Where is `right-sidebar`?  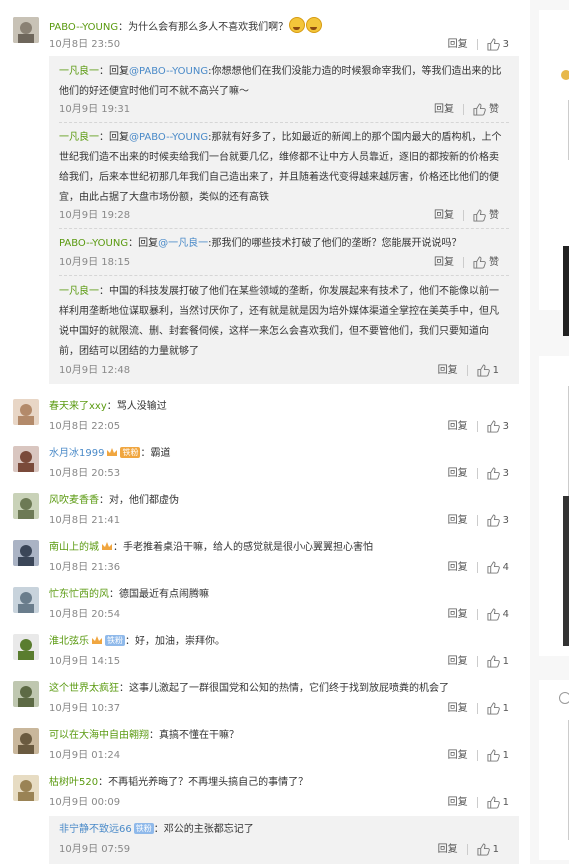
right-sidebar is located at coordinates (553, 432).